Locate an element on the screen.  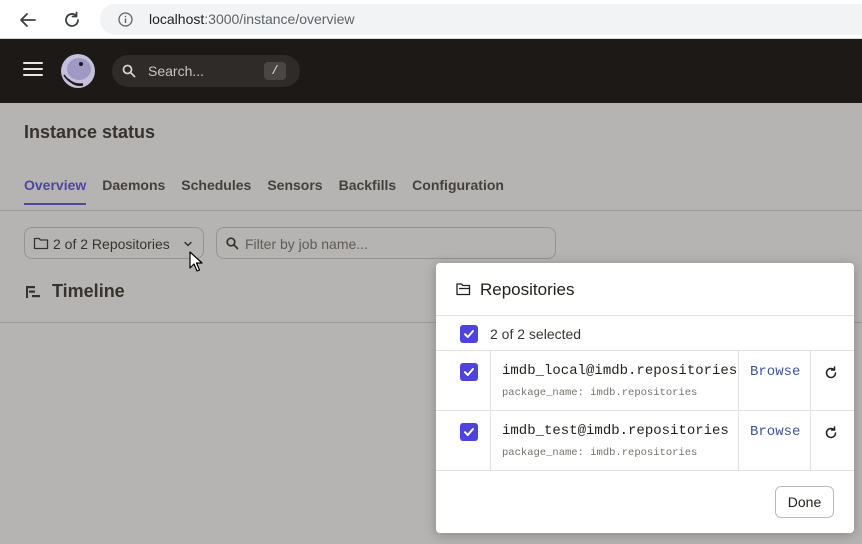
done-button: Done is located at coordinates (804, 502).